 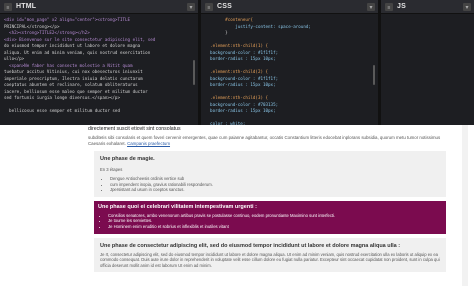 I want to click on css-pane-header: ≡ CSS ▾, so click(x=289, y=7).